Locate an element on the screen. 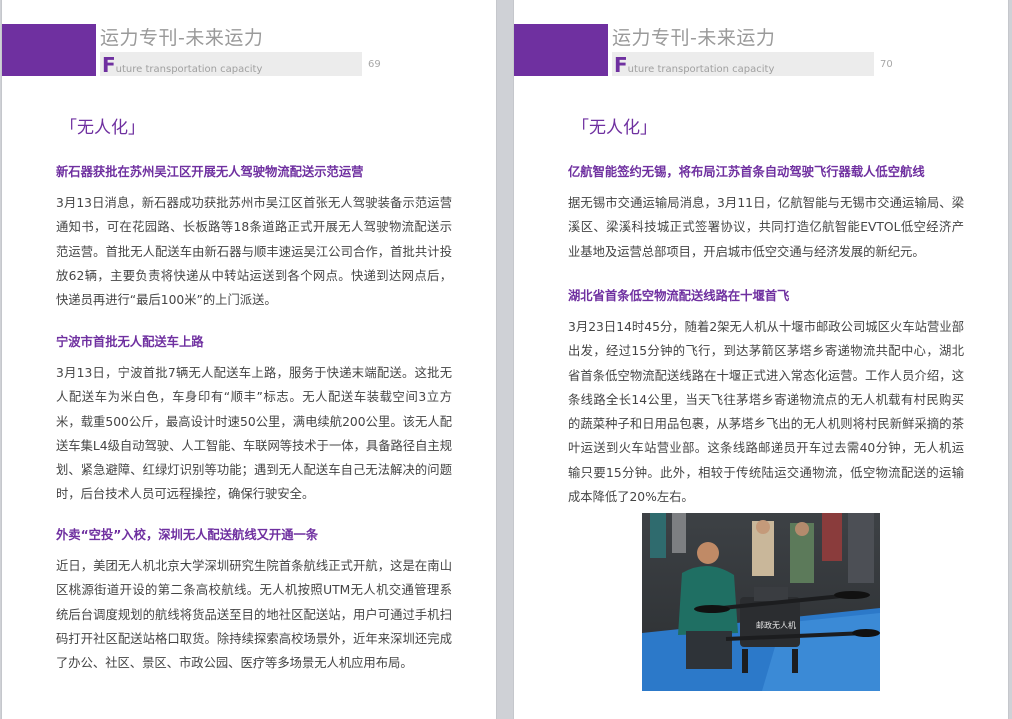  page-number: 70 is located at coordinates (886, 64).